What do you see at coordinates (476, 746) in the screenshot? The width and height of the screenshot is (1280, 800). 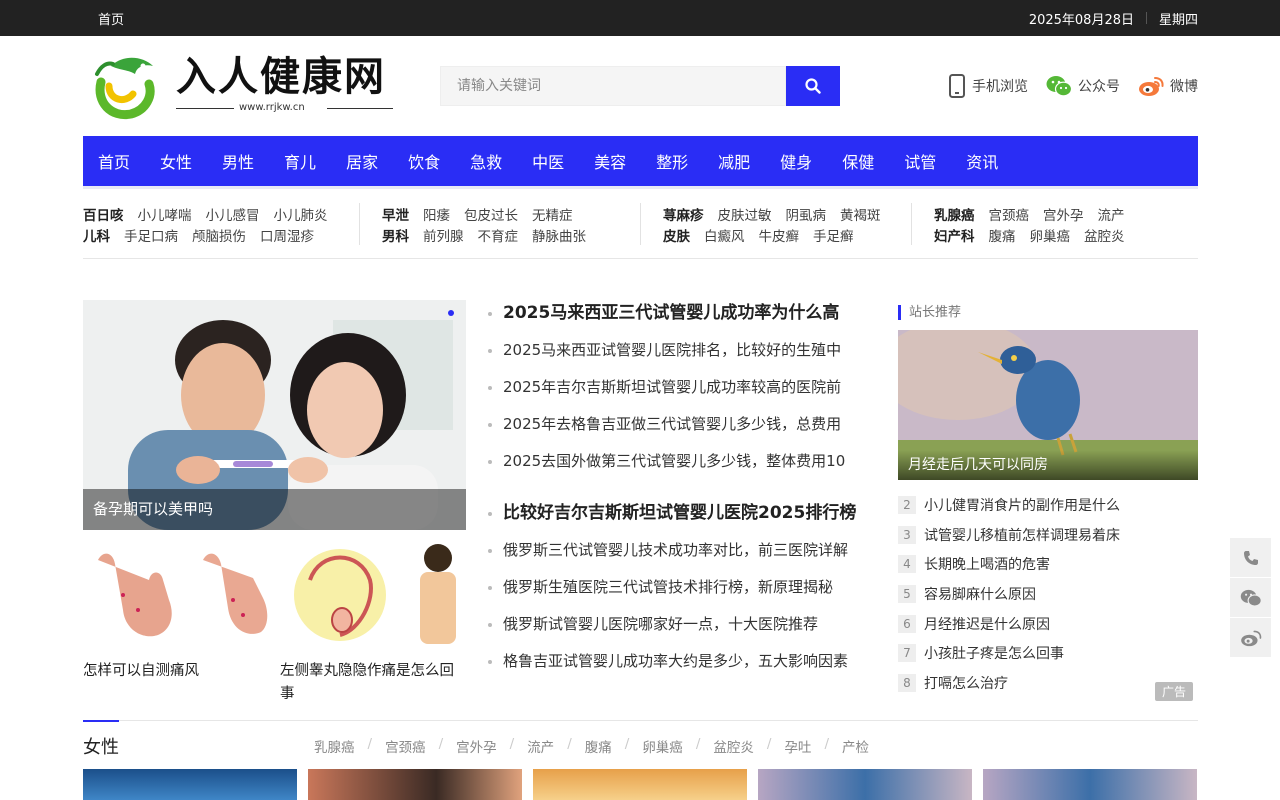 I see `section-tag: 宫外孕` at bounding box center [476, 746].